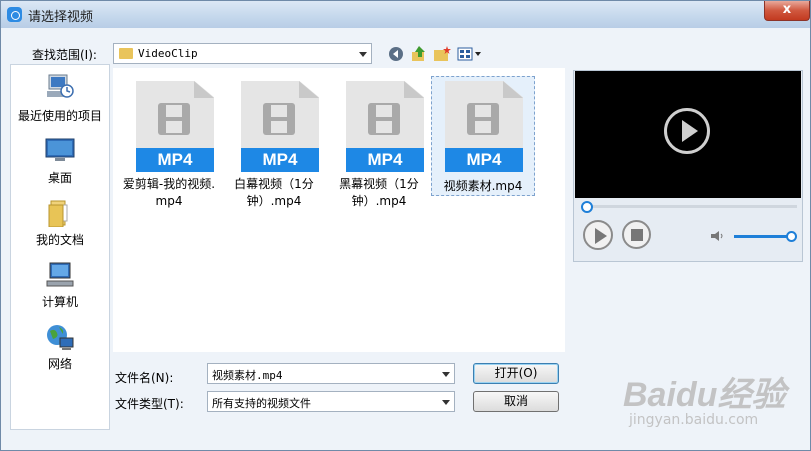 The image size is (811, 451). I want to click on stop-button, so click(636, 234).